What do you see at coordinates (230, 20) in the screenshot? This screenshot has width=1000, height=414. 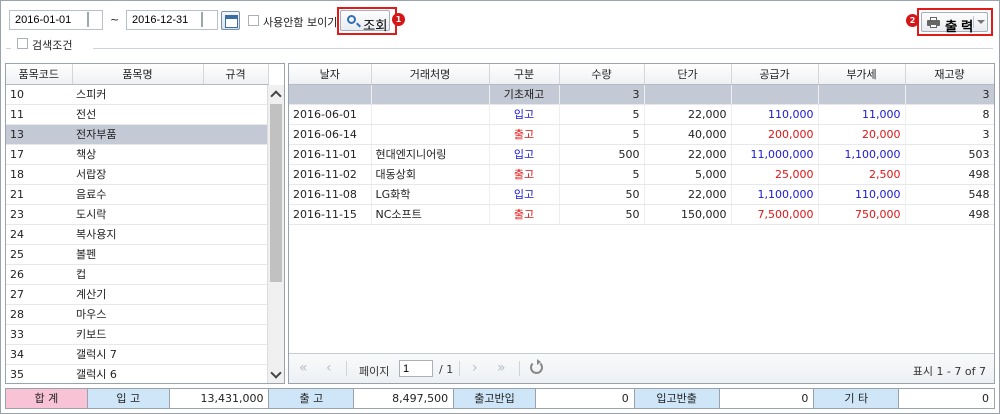 I see `calendar-picker-button` at bounding box center [230, 20].